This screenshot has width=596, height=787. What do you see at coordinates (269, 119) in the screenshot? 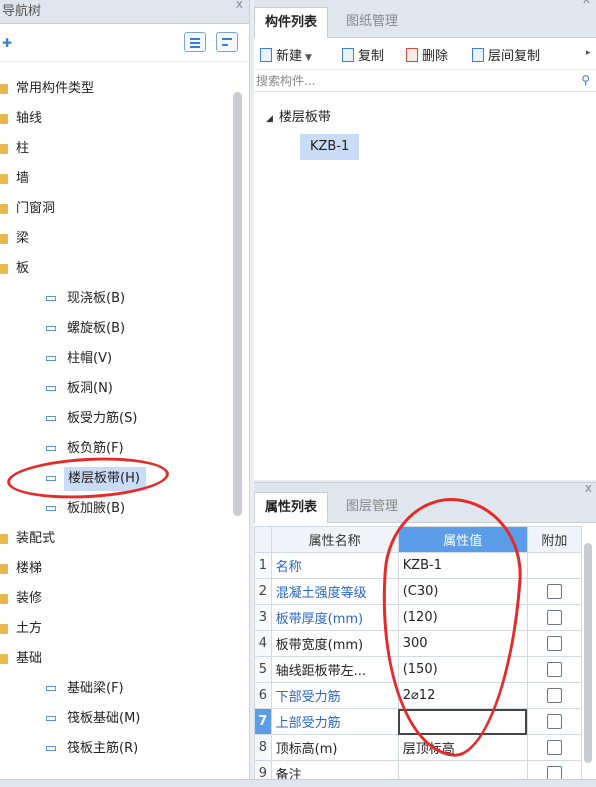
I see `expand-triangle-icon: ◢` at bounding box center [269, 119].